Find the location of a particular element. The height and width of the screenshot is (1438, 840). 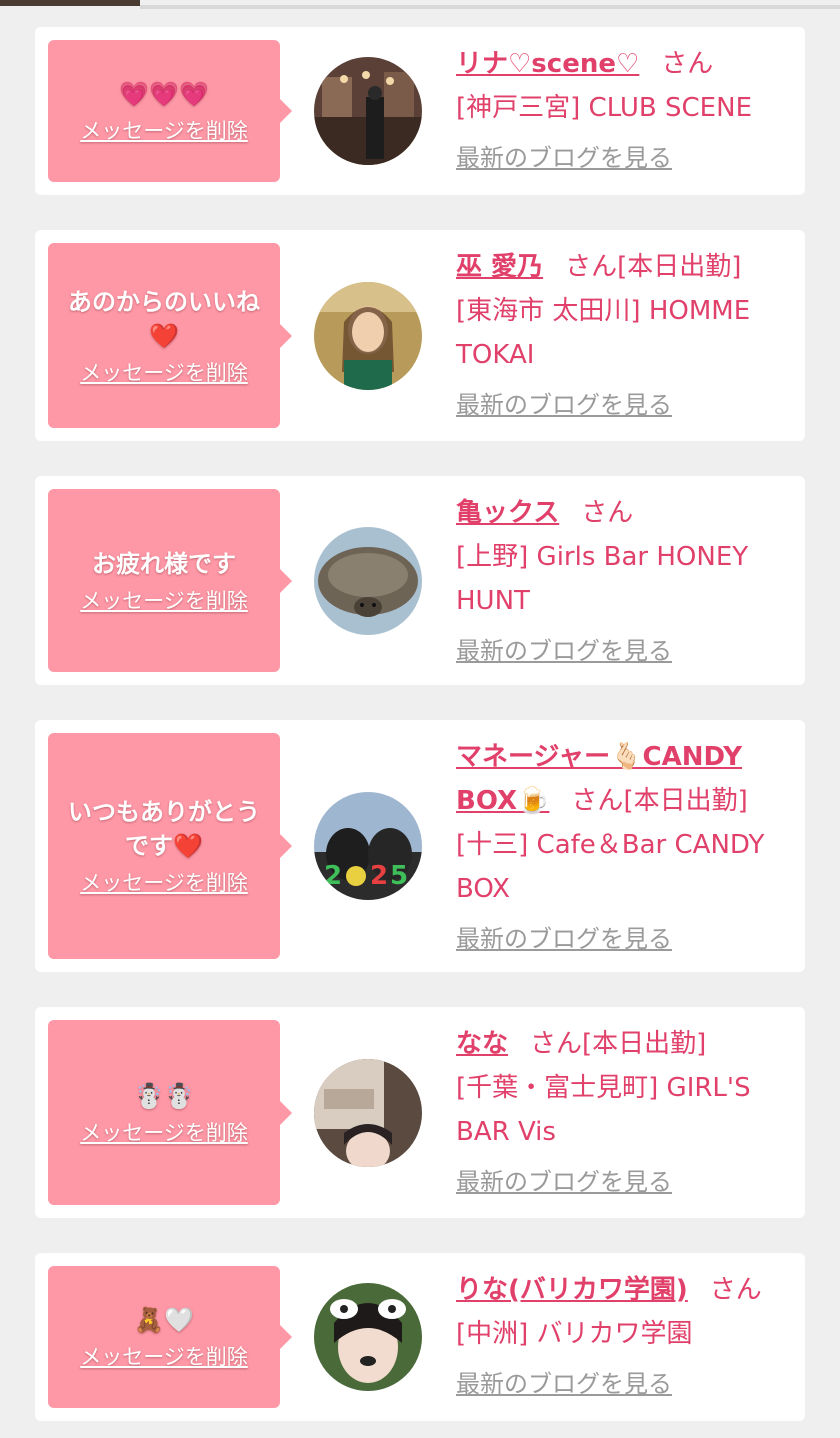

shop-label: [東海市 太田川] HOMME TOKAI is located at coordinates (603, 333).